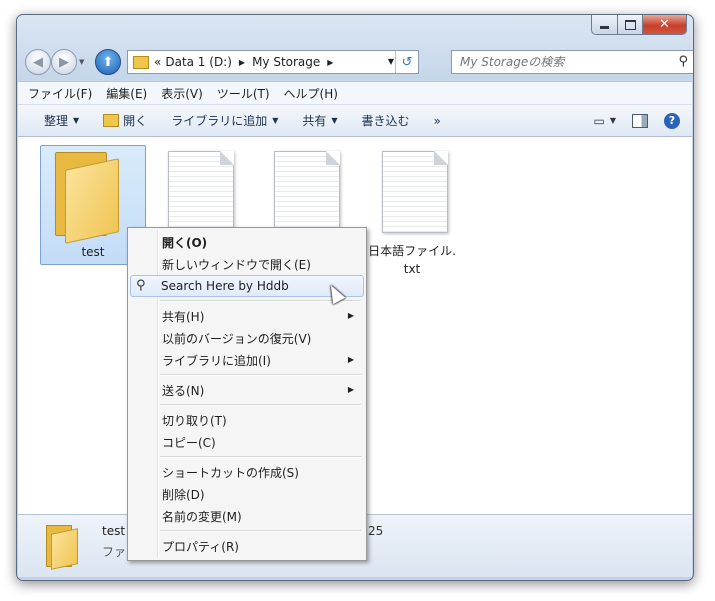 This screenshot has width=715, height=601. What do you see at coordinates (565, 62) in the screenshot?
I see `search-input` at bounding box center [565, 62].